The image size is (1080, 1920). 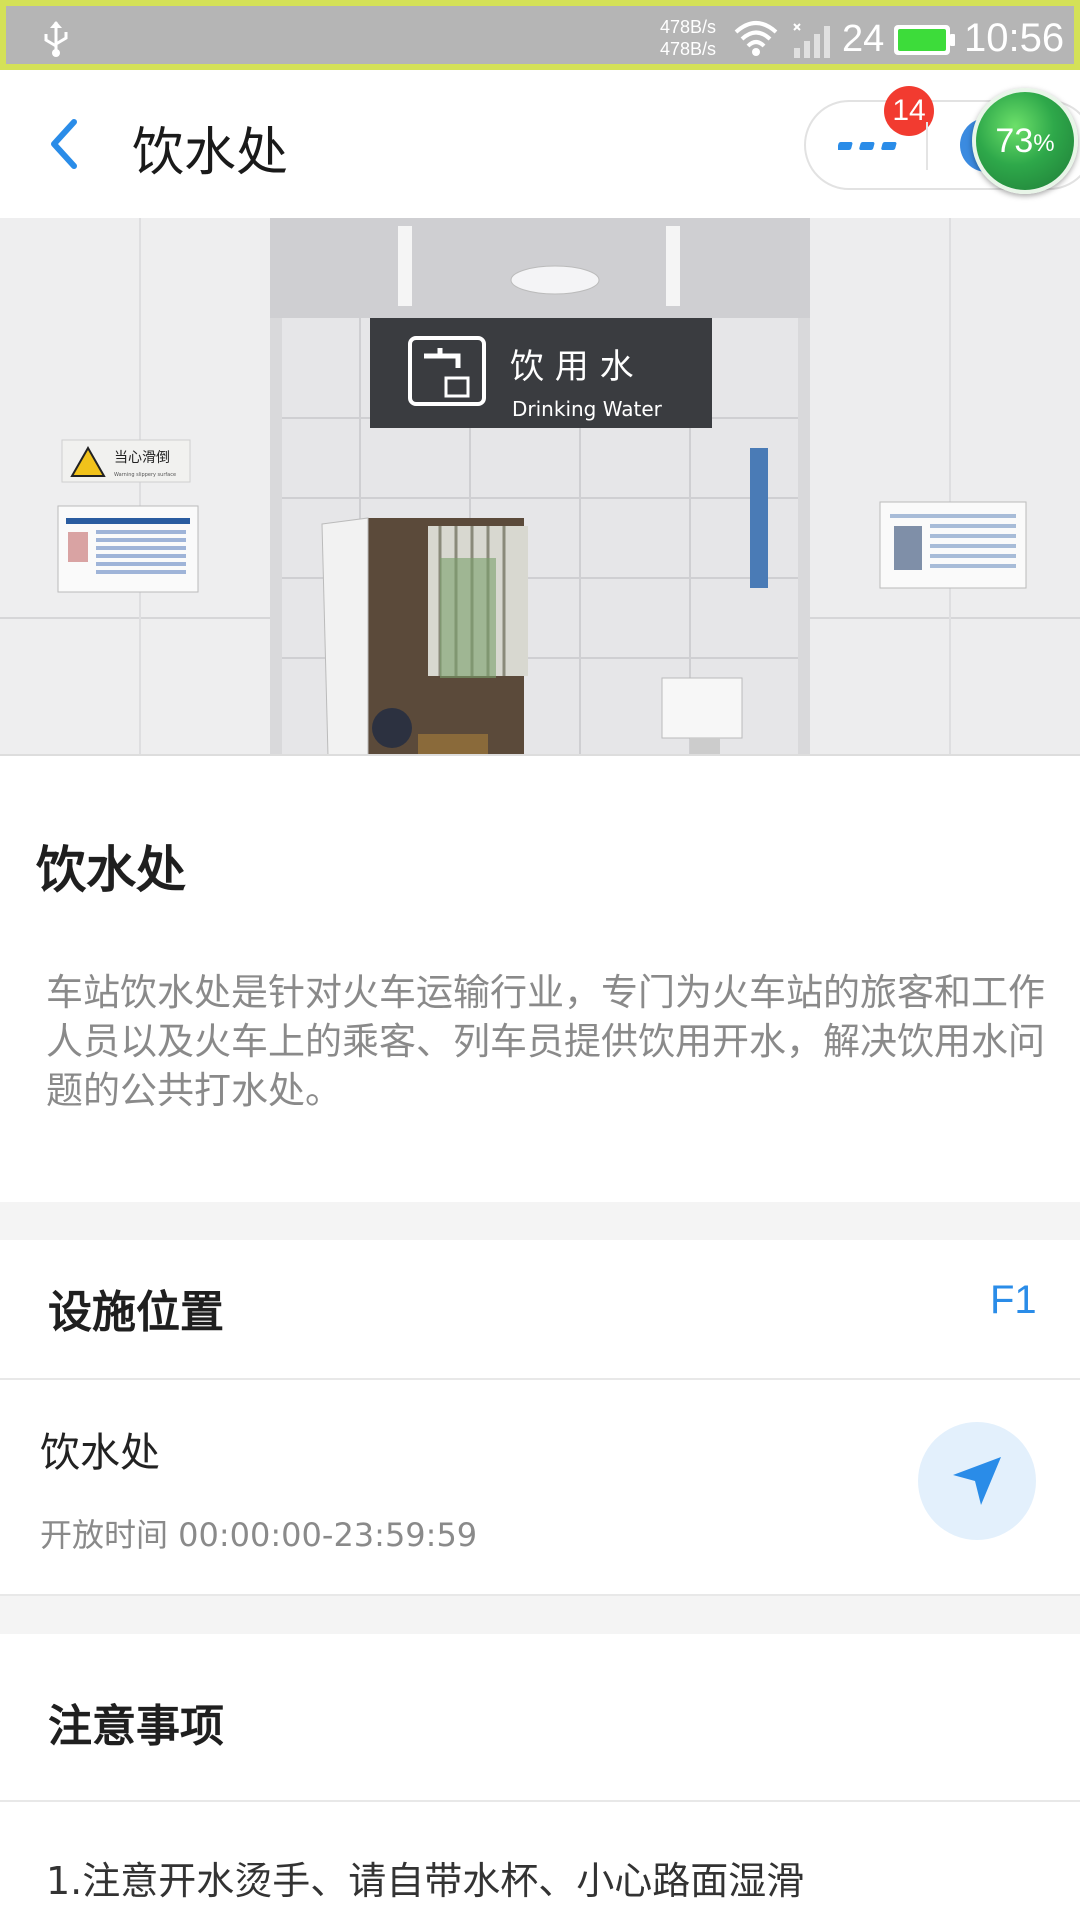 I want to click on more-icon, so click(x=869, y=146).